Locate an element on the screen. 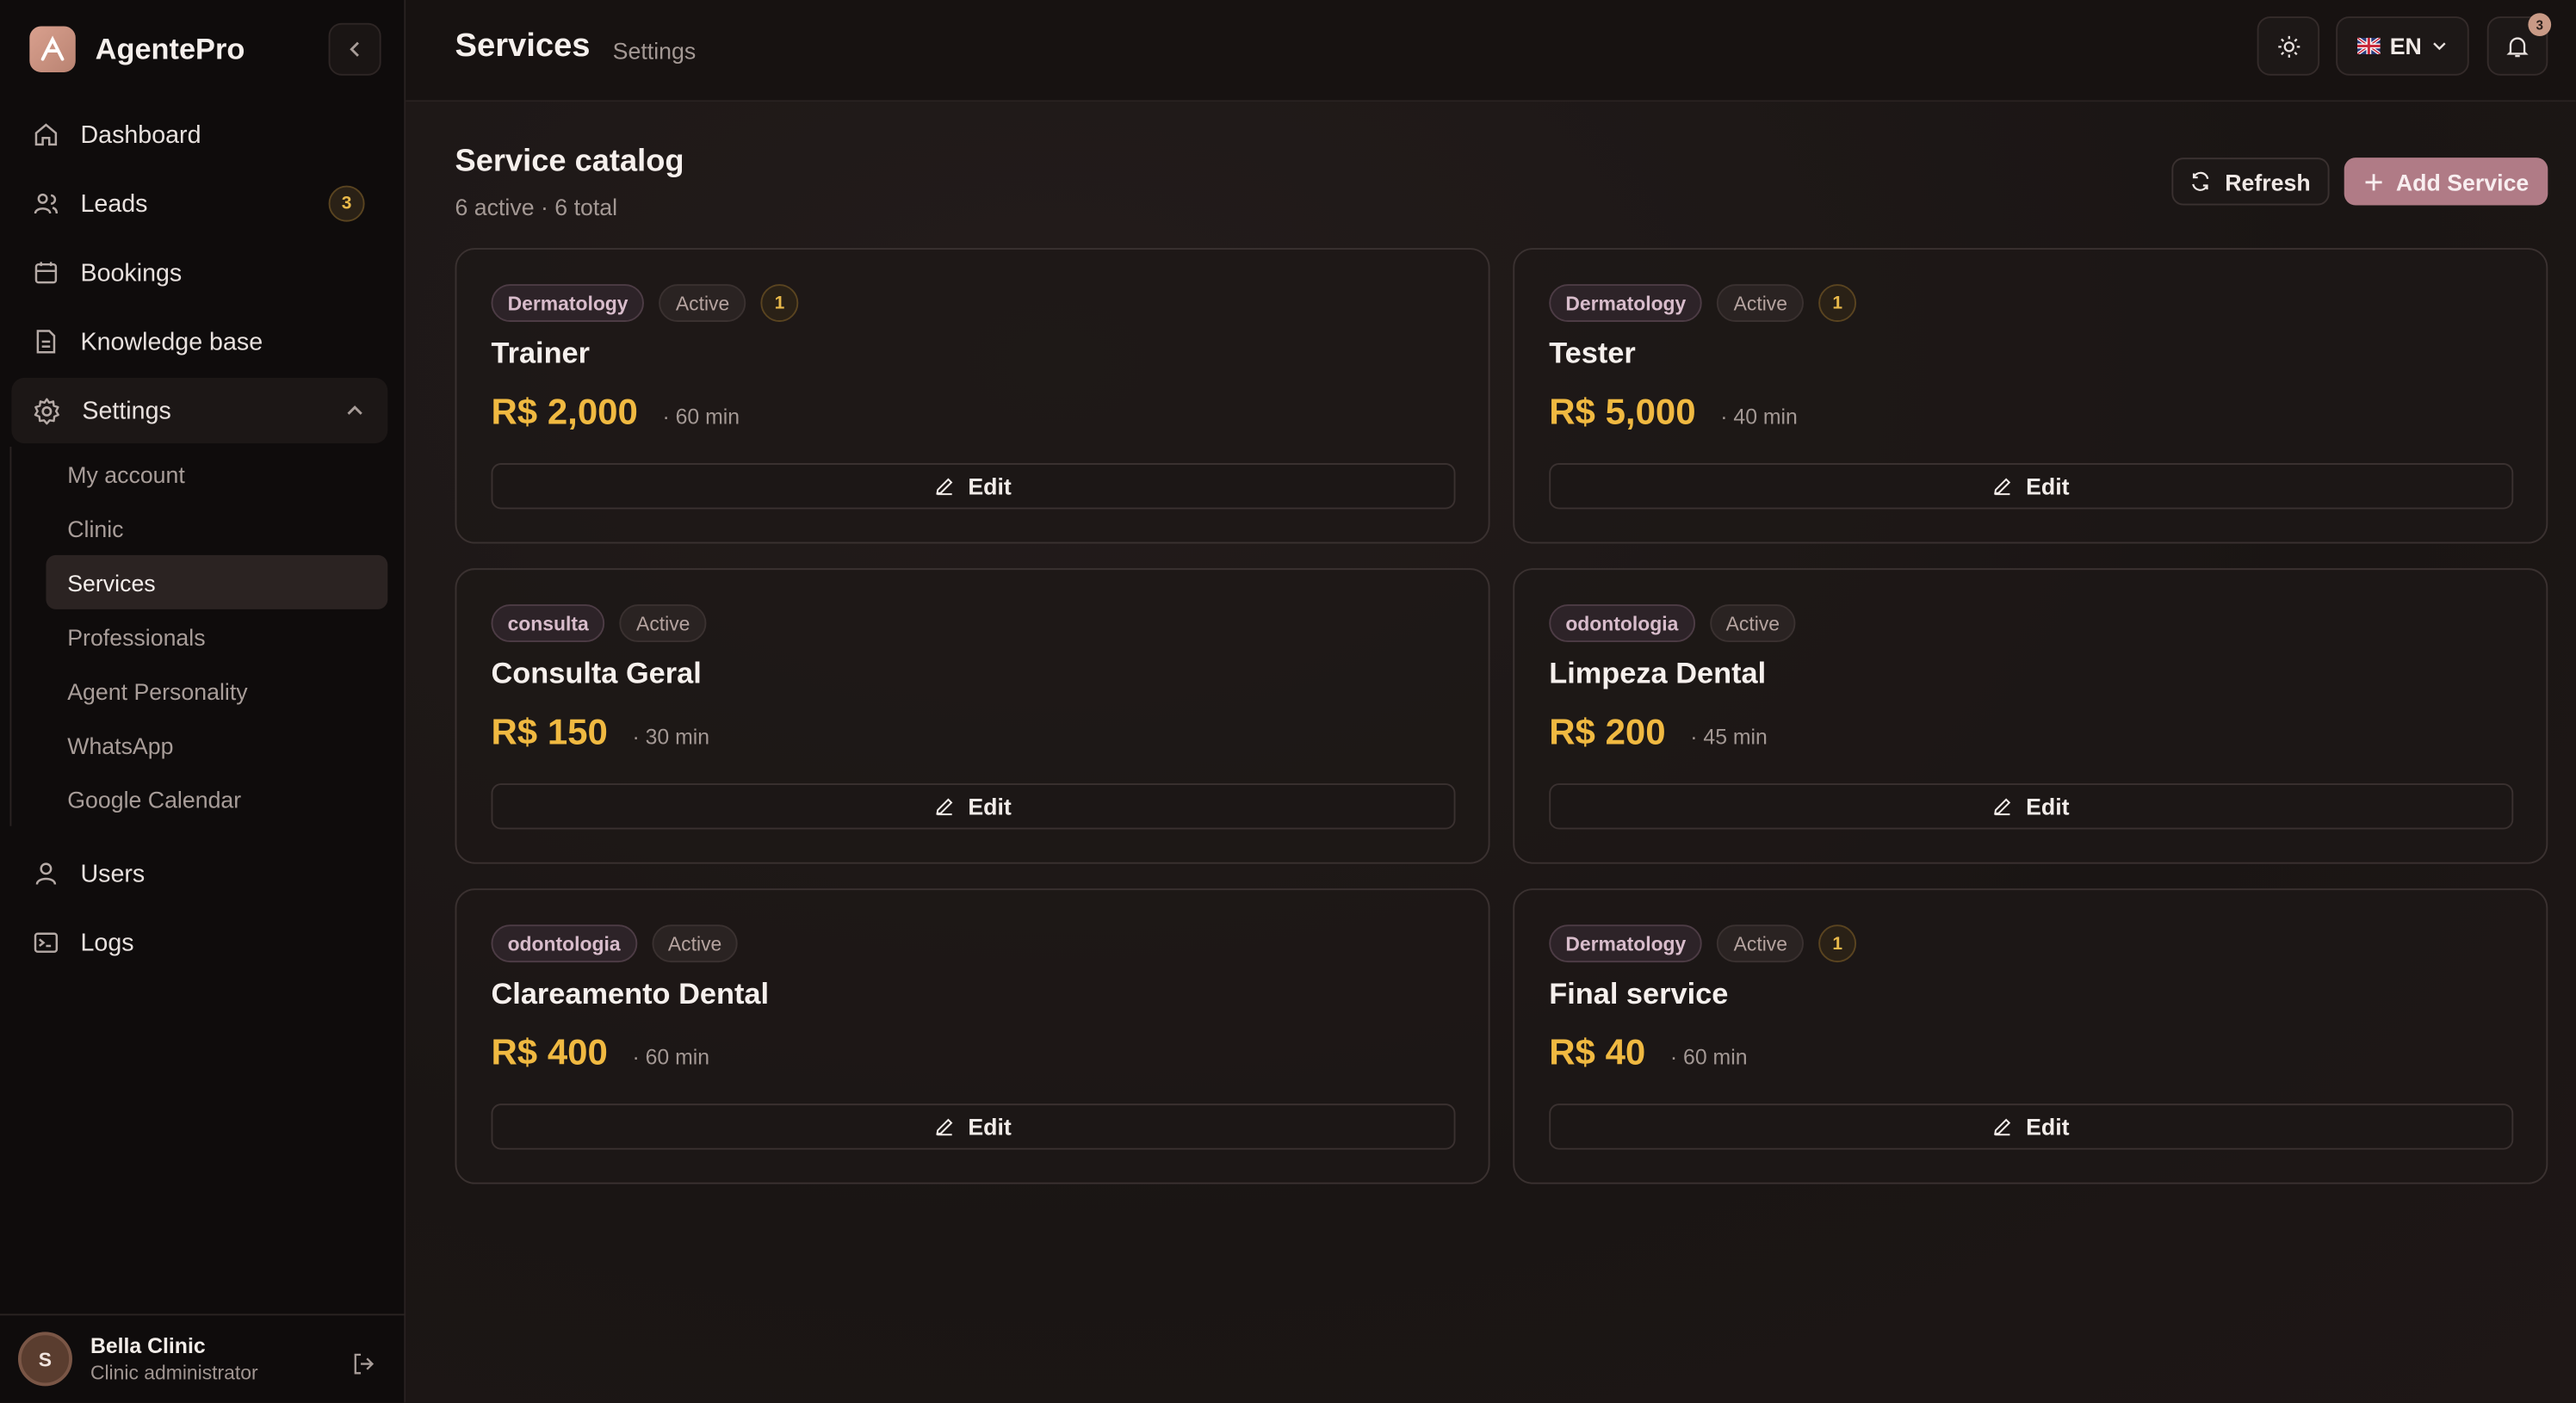  user-profile: S Bella Clinic Clinic administrator is located at coordinates (203, 1357).